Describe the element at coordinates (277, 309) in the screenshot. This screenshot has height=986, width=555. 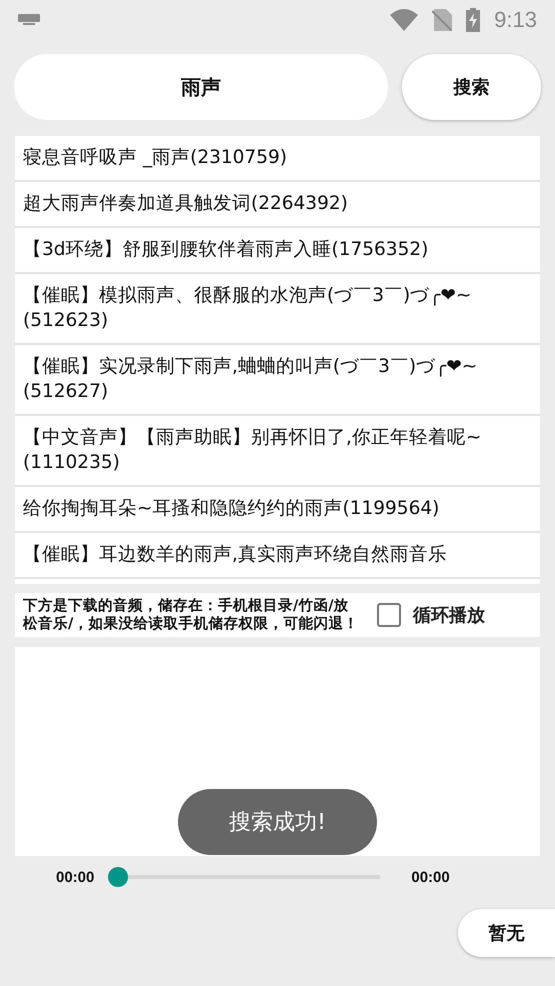
I see `result-item: 【催眠】模拟雨声、很酥服的水泡声(づ￣3￣)づ╭❤~(512623)` at that location.